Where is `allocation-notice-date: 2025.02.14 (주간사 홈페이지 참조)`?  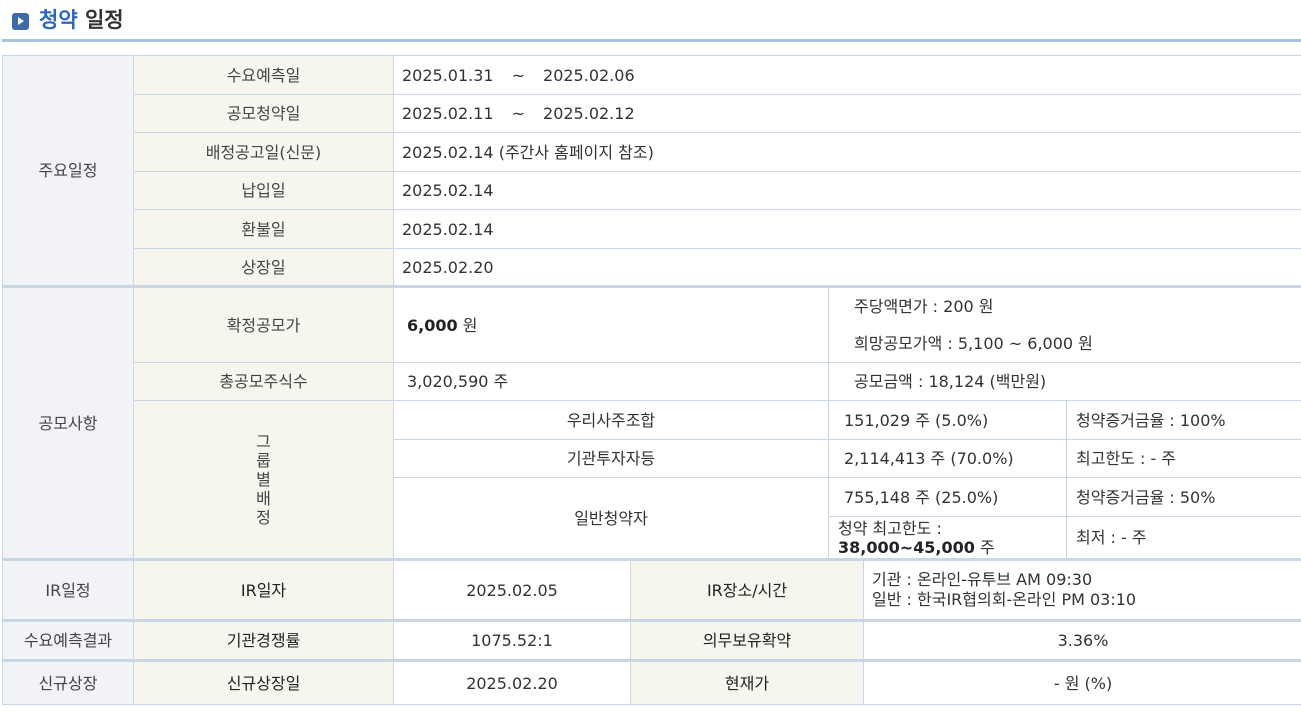 allocation-notice-date: 2025.02.14 (주간사 홈페이지 참조) is located at coordinates (846, 152).